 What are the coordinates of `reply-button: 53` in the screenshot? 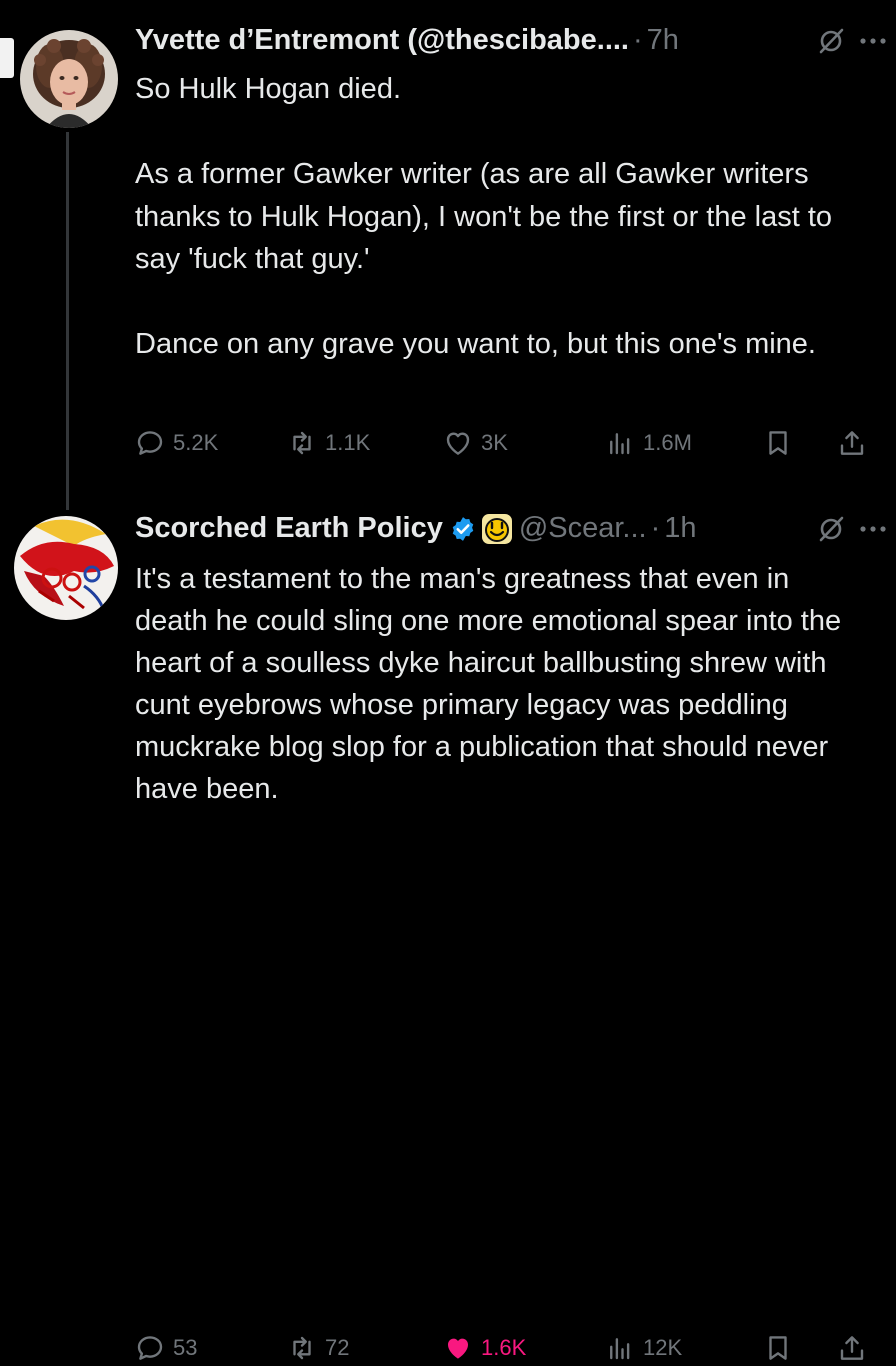 It's located at (166, 1348).